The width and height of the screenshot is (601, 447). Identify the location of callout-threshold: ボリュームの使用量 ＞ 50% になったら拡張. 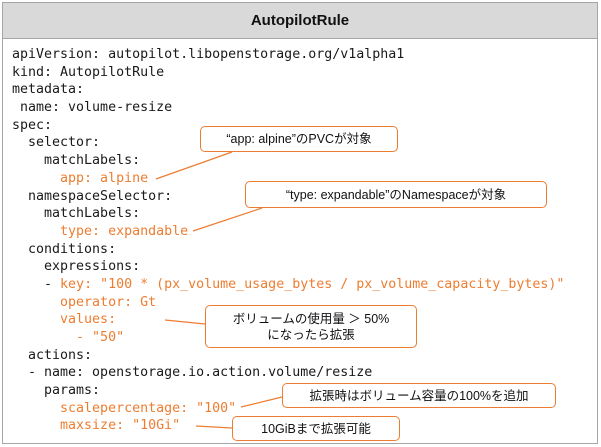
(311, 326).